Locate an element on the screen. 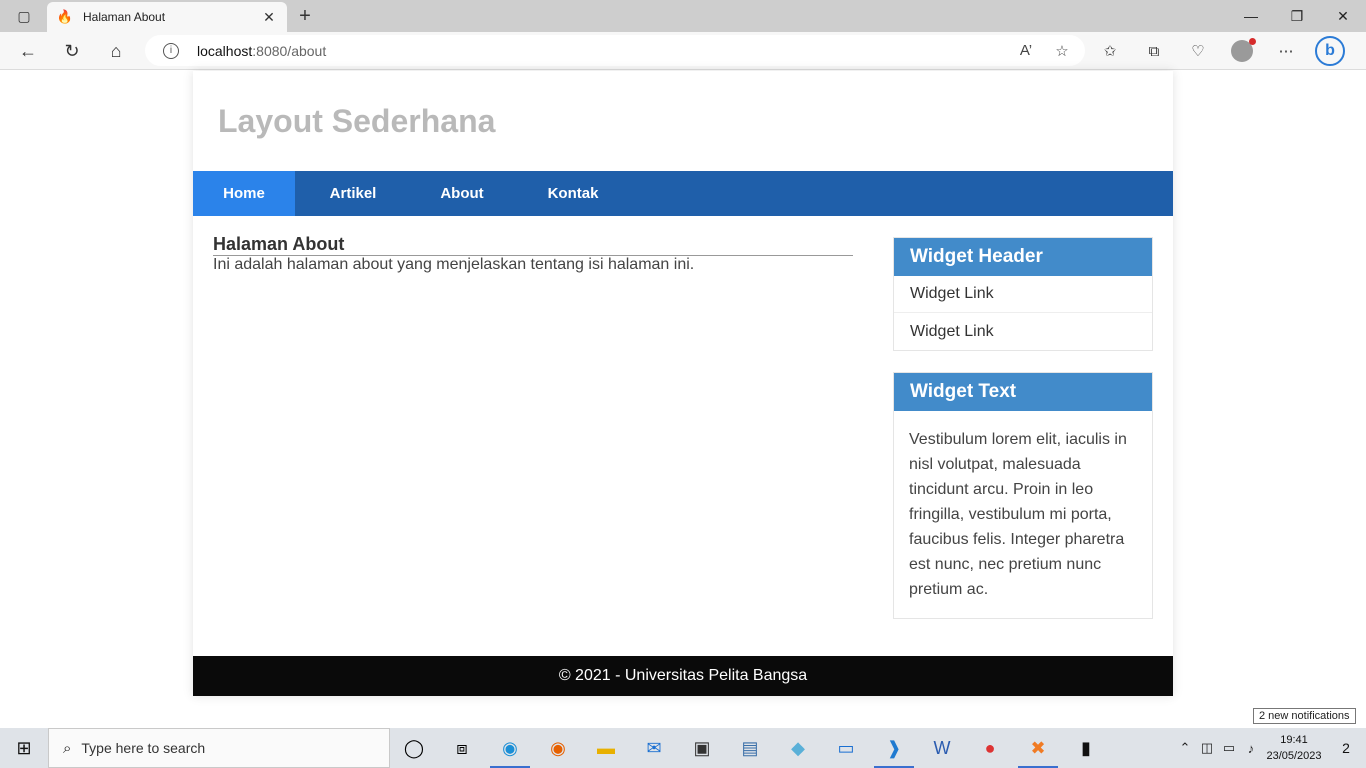 The height and width of the screenshot is (768, 1366). system-tray: ⌃ ◫ ▭ ♪ 19:41 23/05/2023 2 is located at coordinates (1270, 748).